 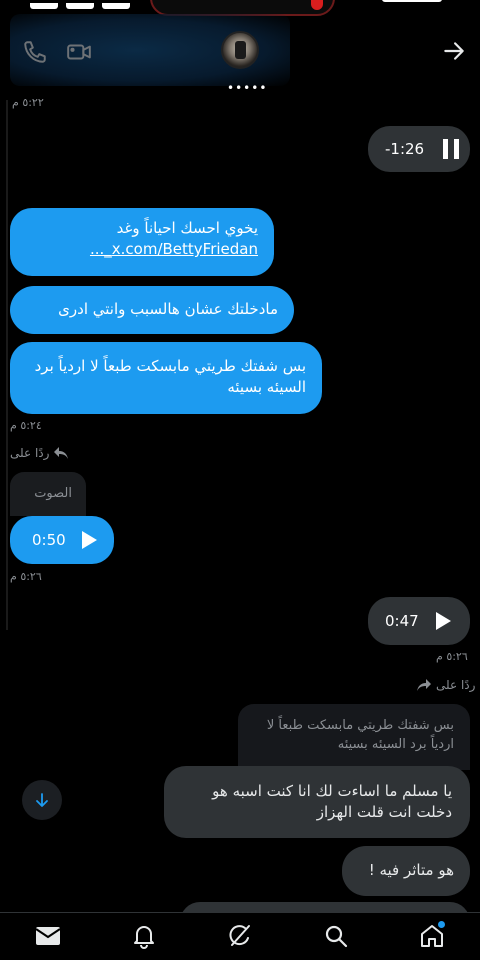 I want to click on nav-search, so click(x=336, y=936).